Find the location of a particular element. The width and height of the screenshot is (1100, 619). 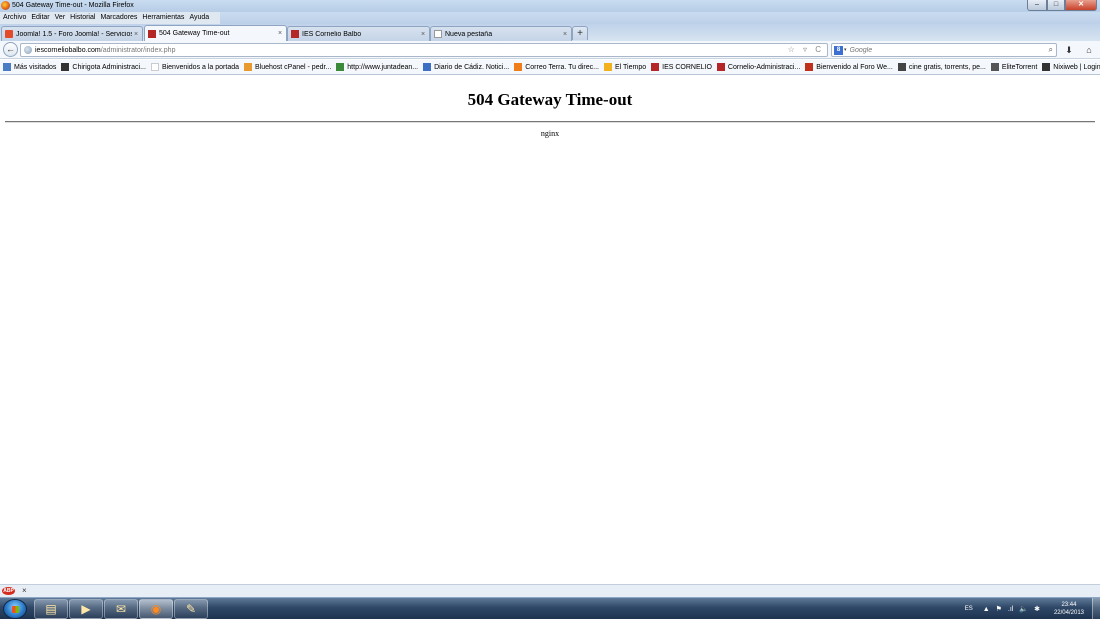

tab-label: Nueva pestaña is located at coordinates (469, 34).